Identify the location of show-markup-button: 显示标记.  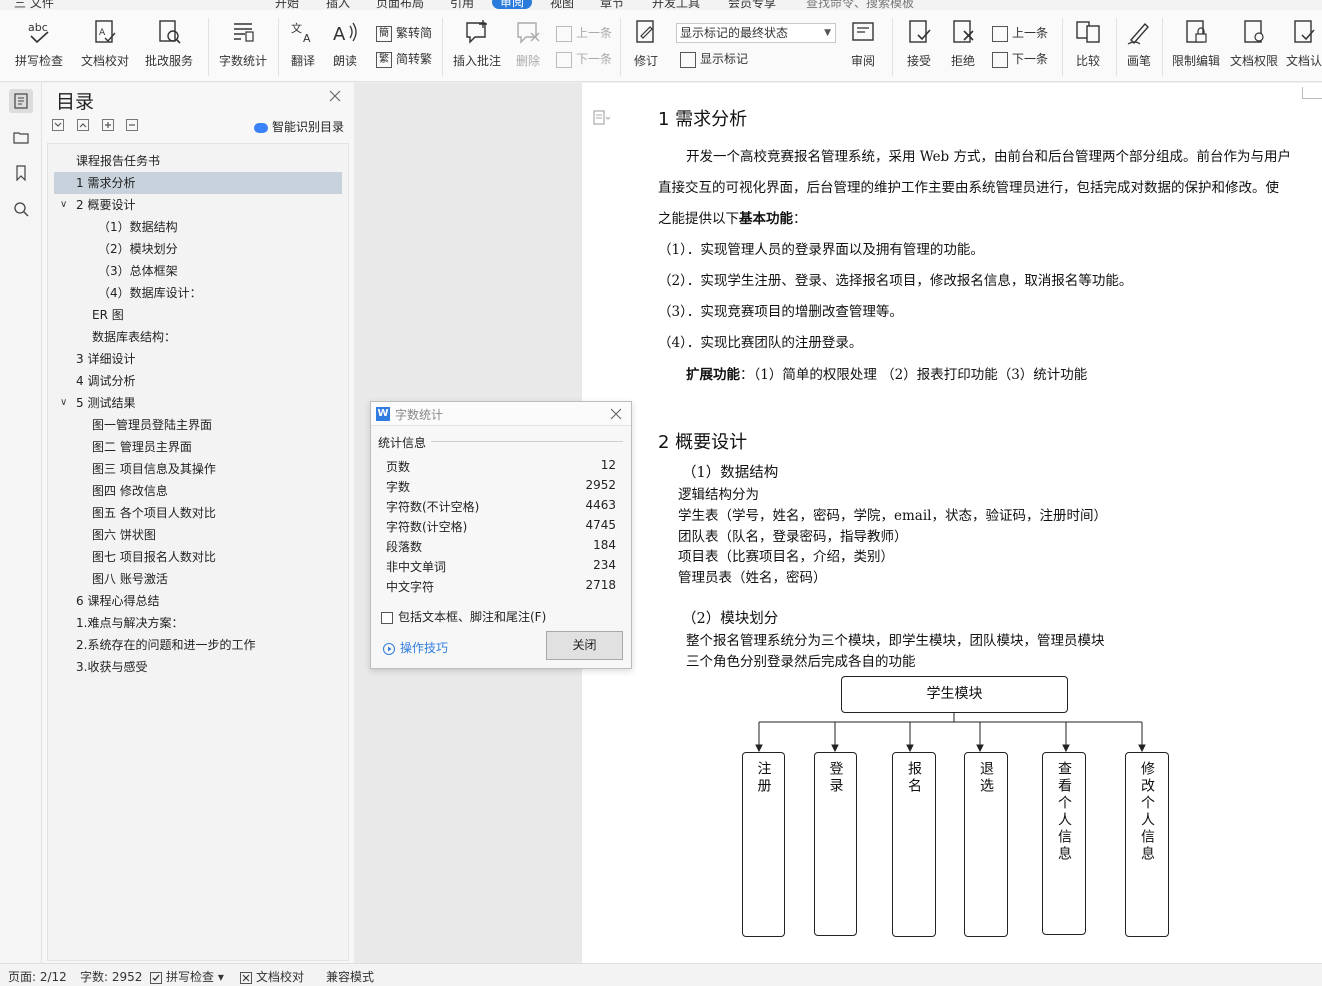
(714, 59).